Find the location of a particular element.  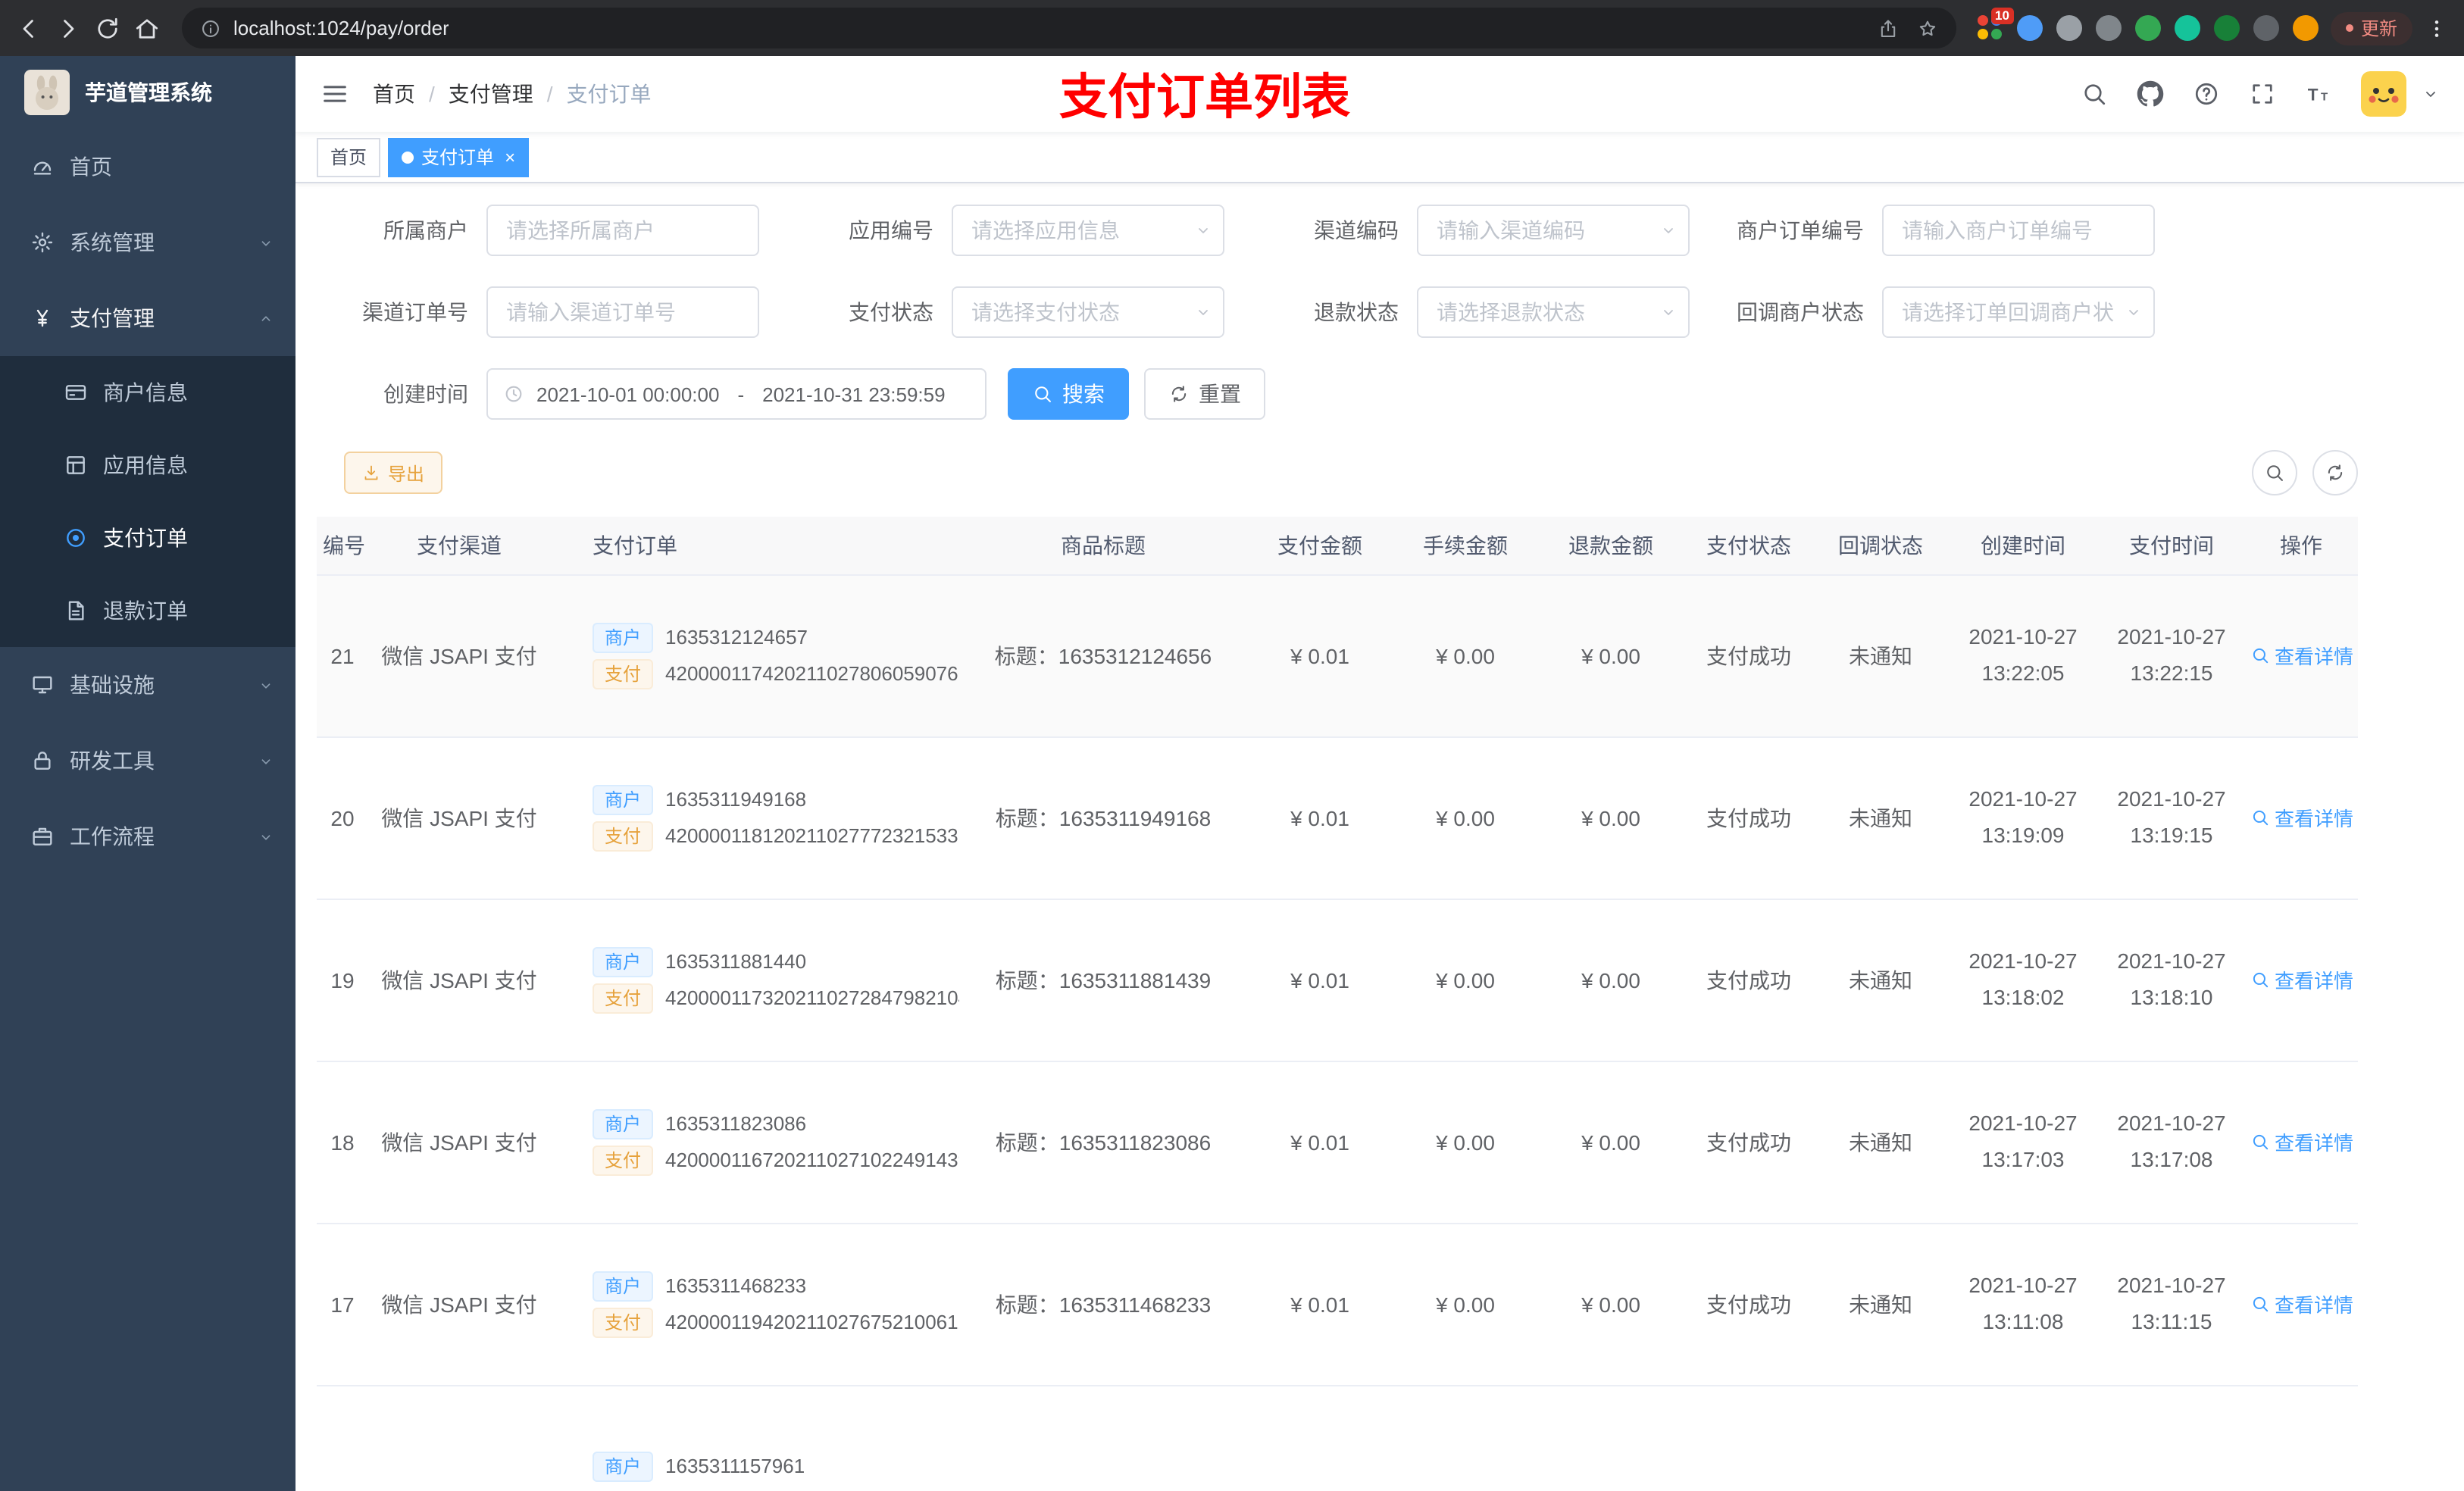

toggle-search-icon is located at coordinates (2274, 472).